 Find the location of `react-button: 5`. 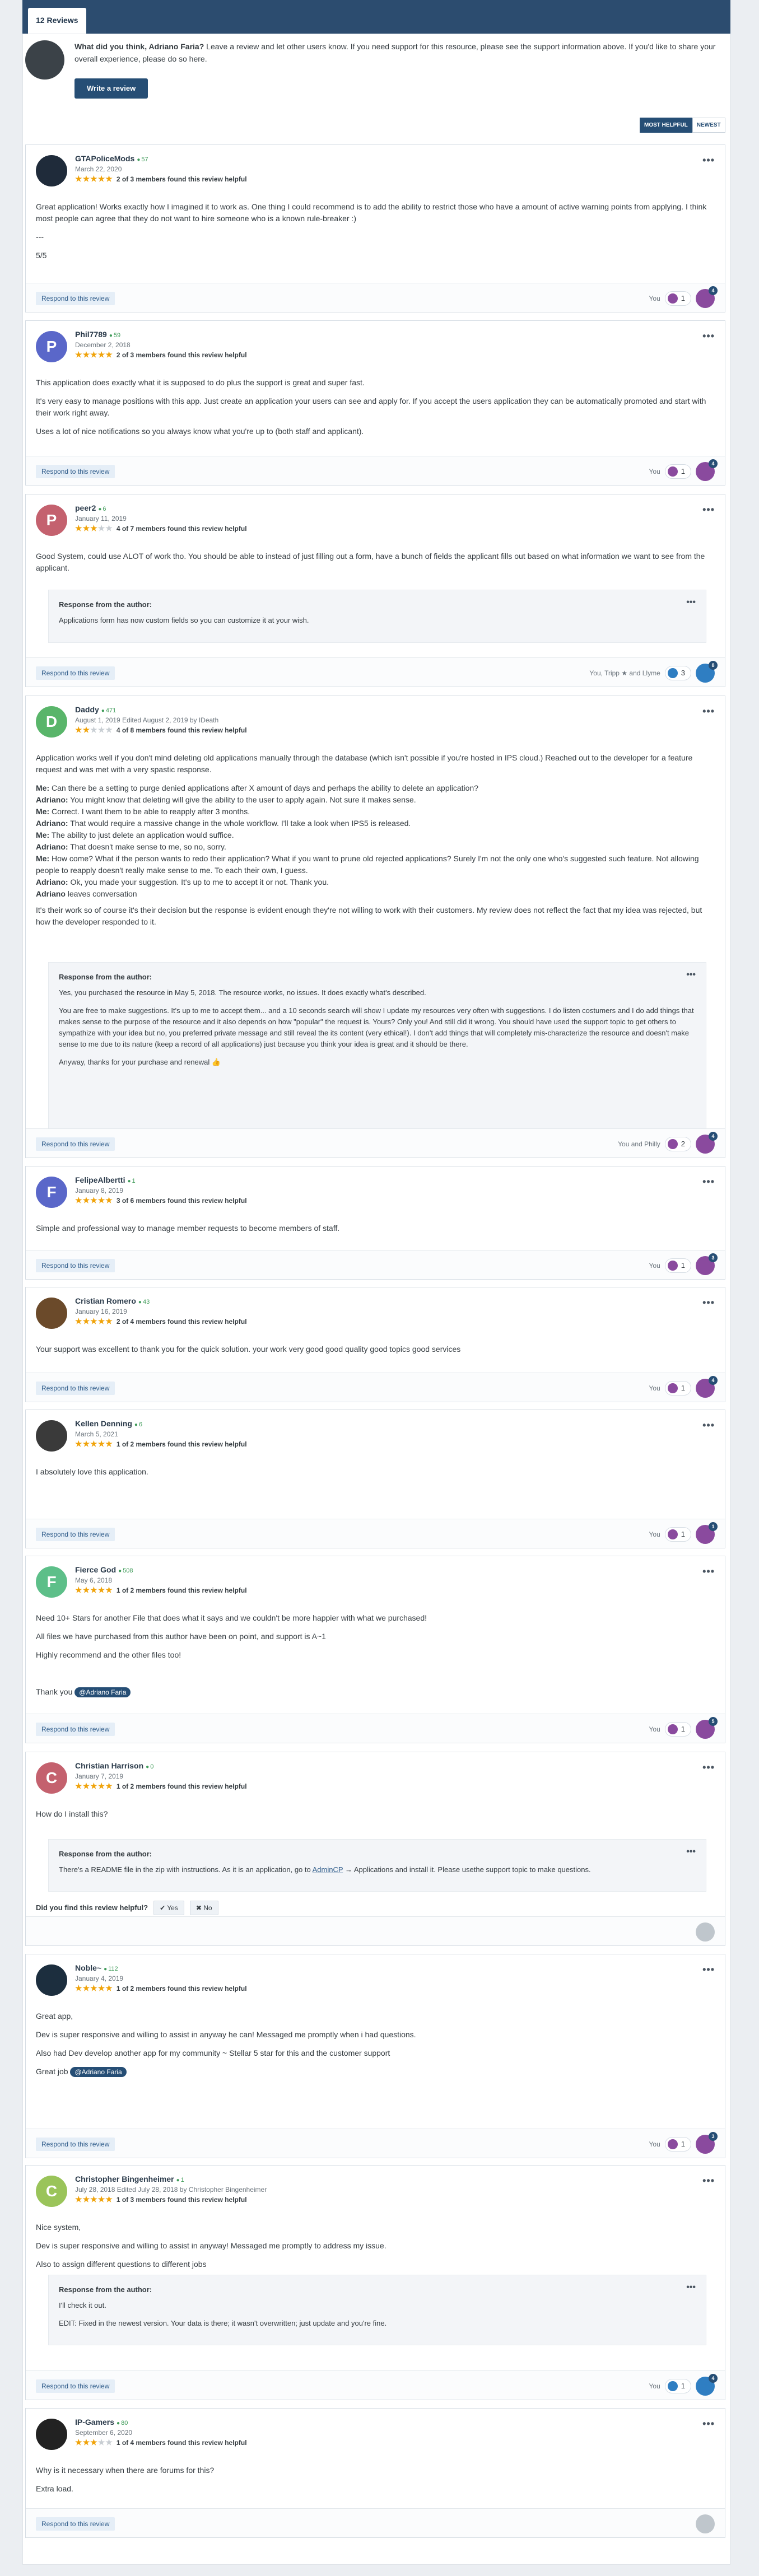

react-button: 5 is located at coordinates (707, 1728).